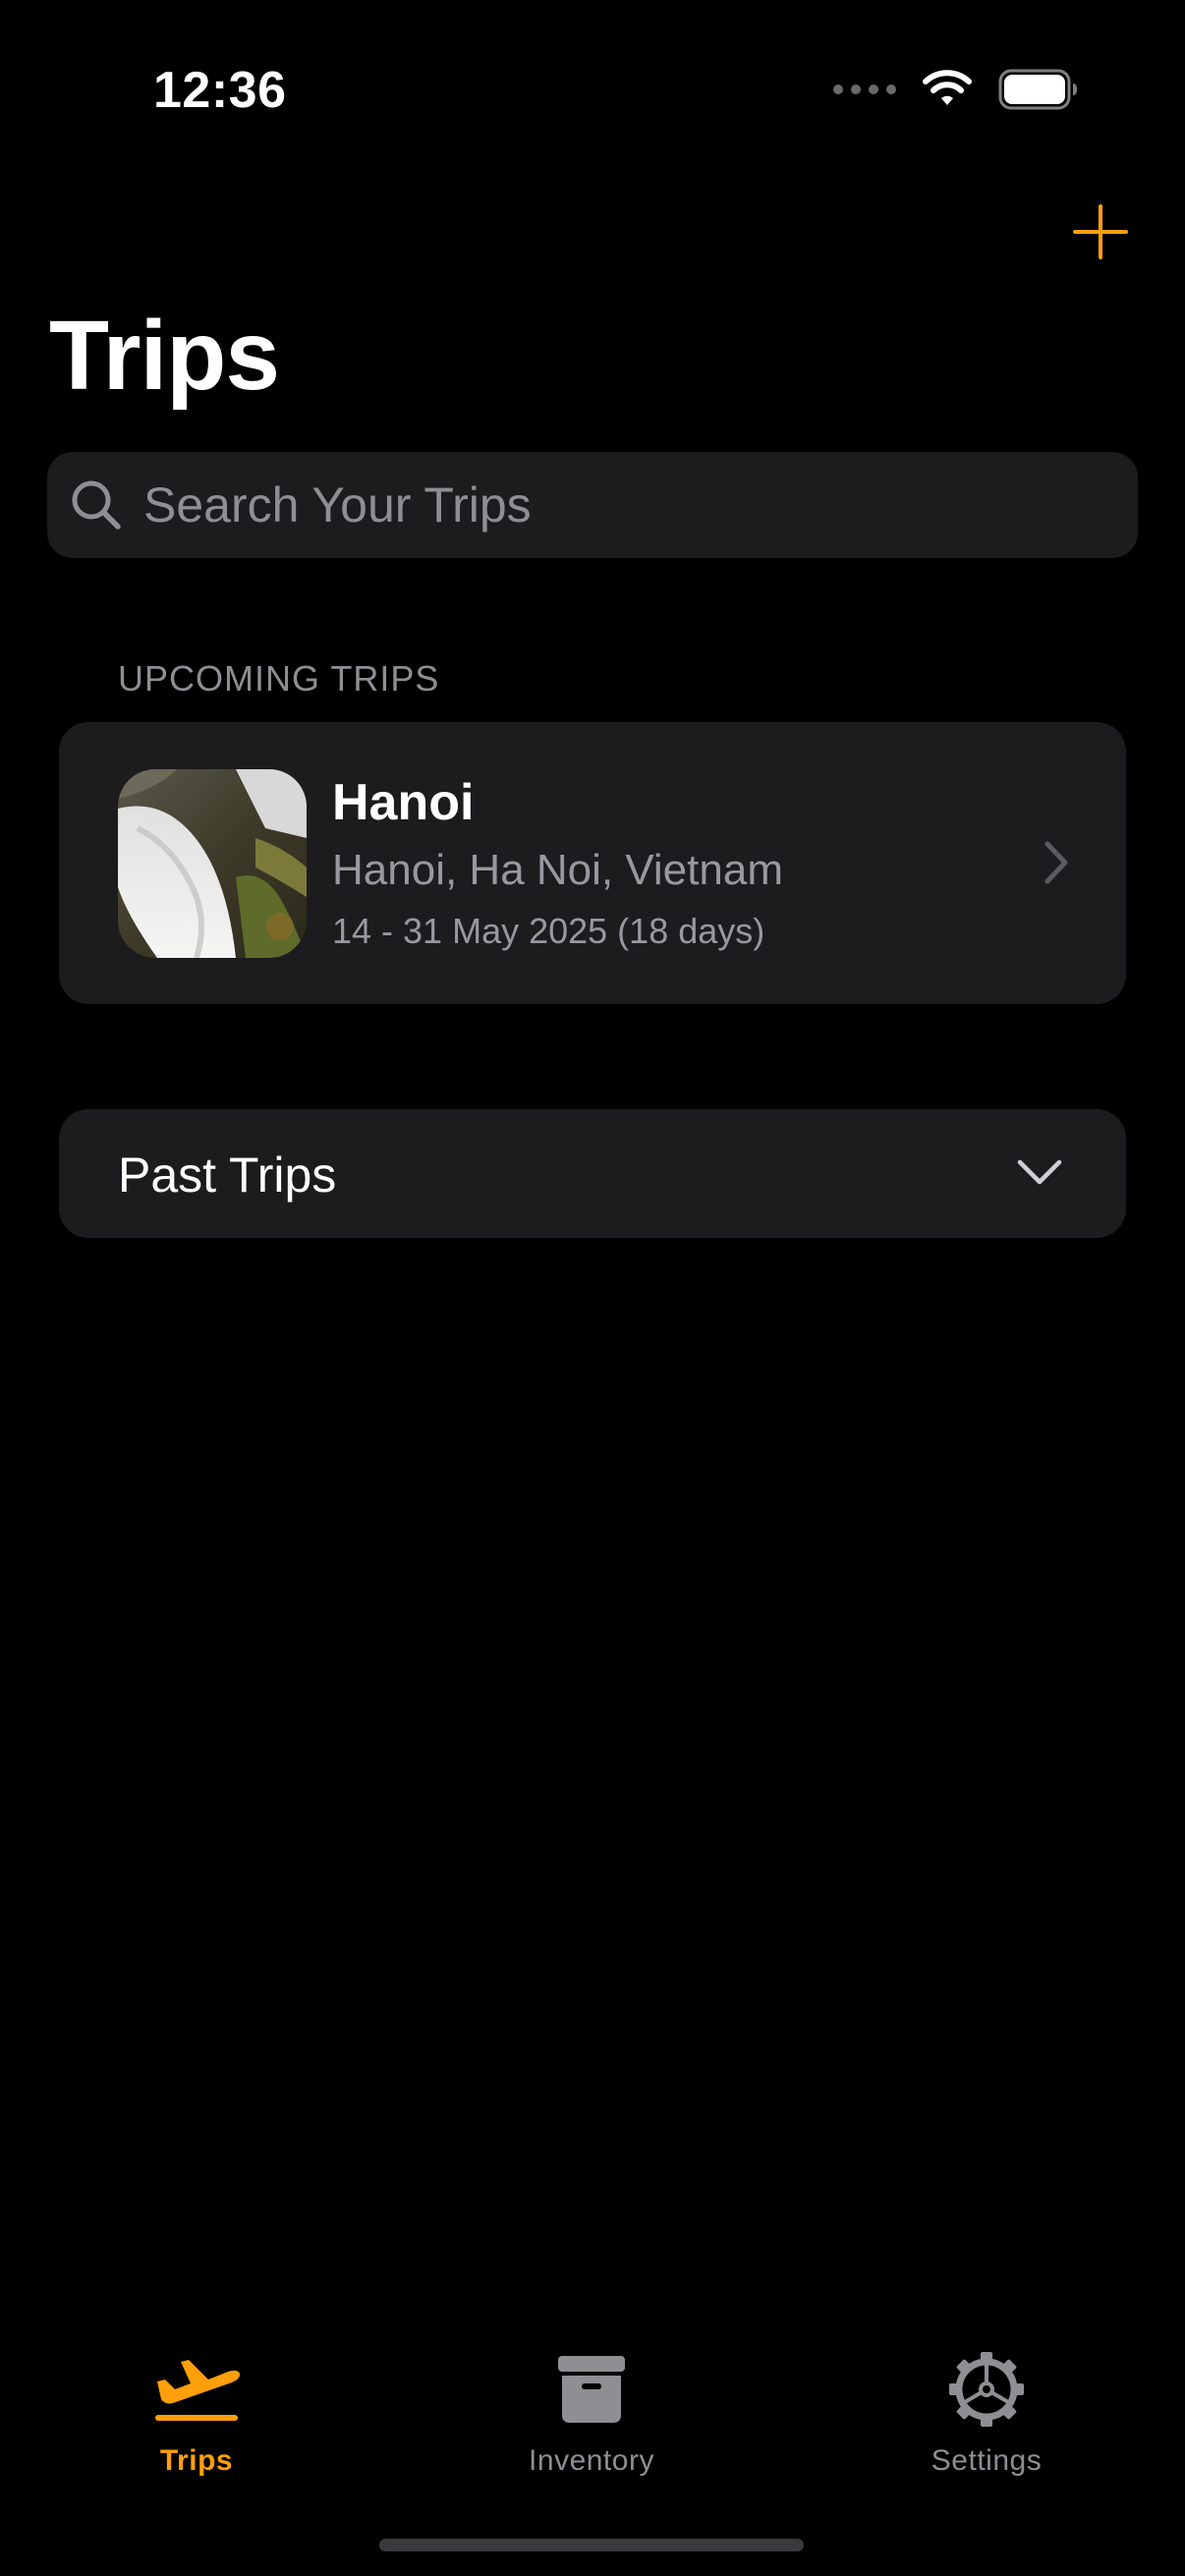  Describe the element at coordinates (615, 504) in the screenshot. I see `search-input` at that location.